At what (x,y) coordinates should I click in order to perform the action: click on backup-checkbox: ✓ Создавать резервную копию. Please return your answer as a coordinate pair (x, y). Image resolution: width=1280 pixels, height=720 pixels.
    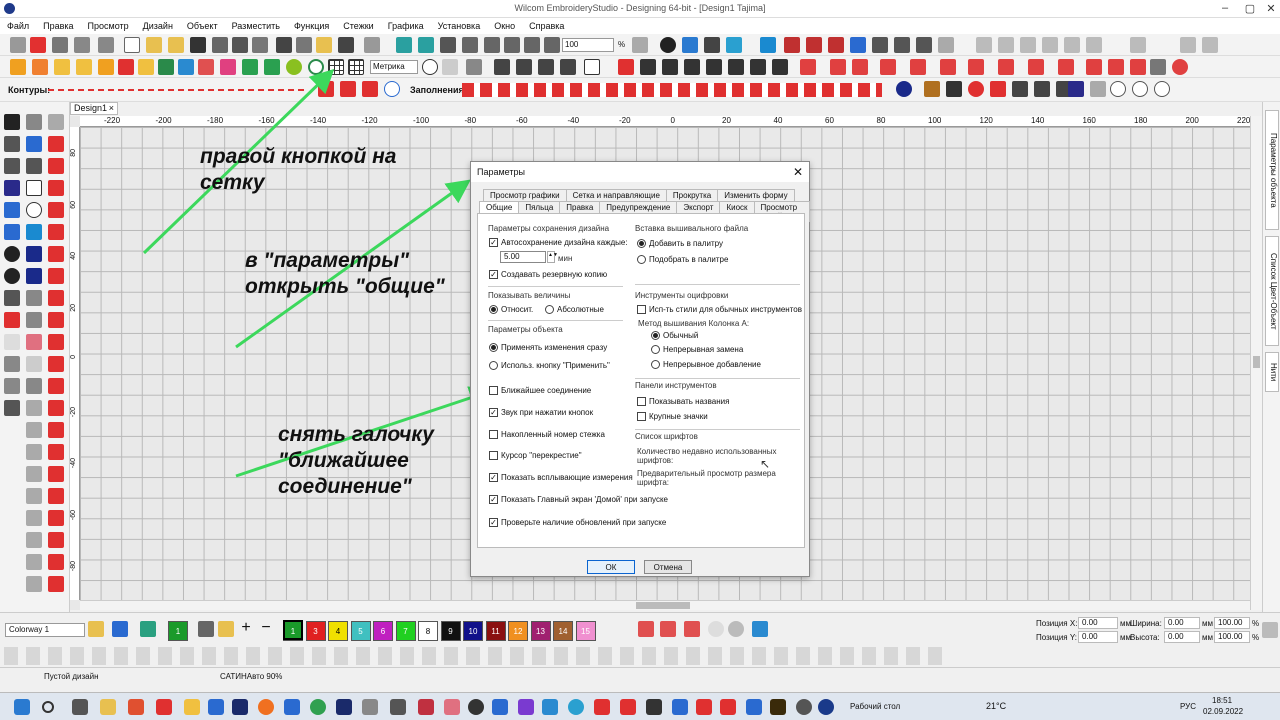
    Looking at the image, I should click on (548, 274).